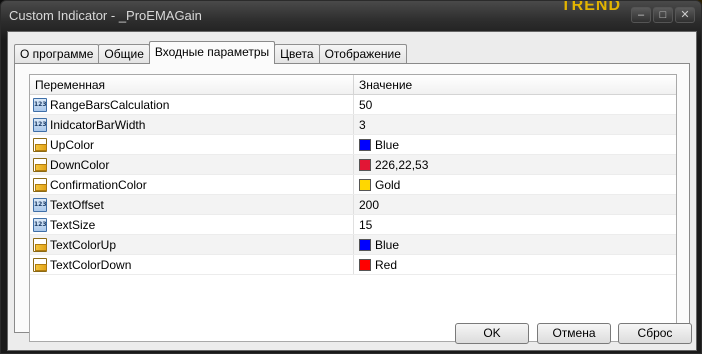 The width and height of the screenshot is (702, 354). I want to click on param-row-textoffset: TextOffset 200, so click(353, 205).